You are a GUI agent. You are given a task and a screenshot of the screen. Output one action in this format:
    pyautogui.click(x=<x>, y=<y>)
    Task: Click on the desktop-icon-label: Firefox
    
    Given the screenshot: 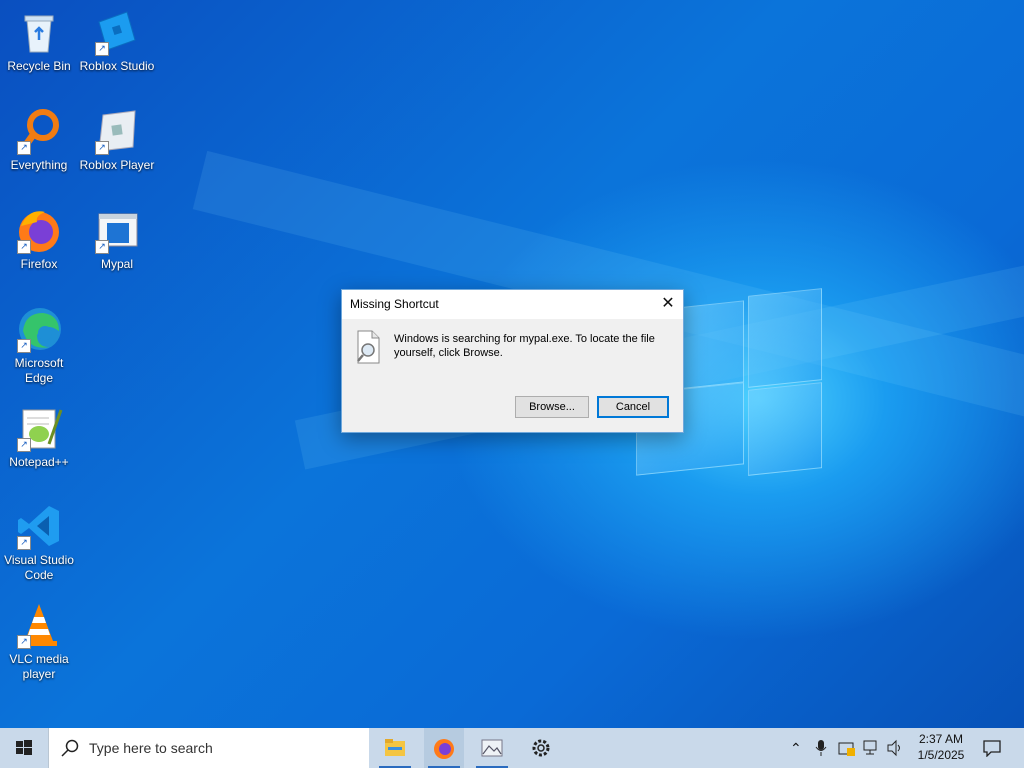 What is the action you would take?
    pyautogui.click(x=39, y=264)
    